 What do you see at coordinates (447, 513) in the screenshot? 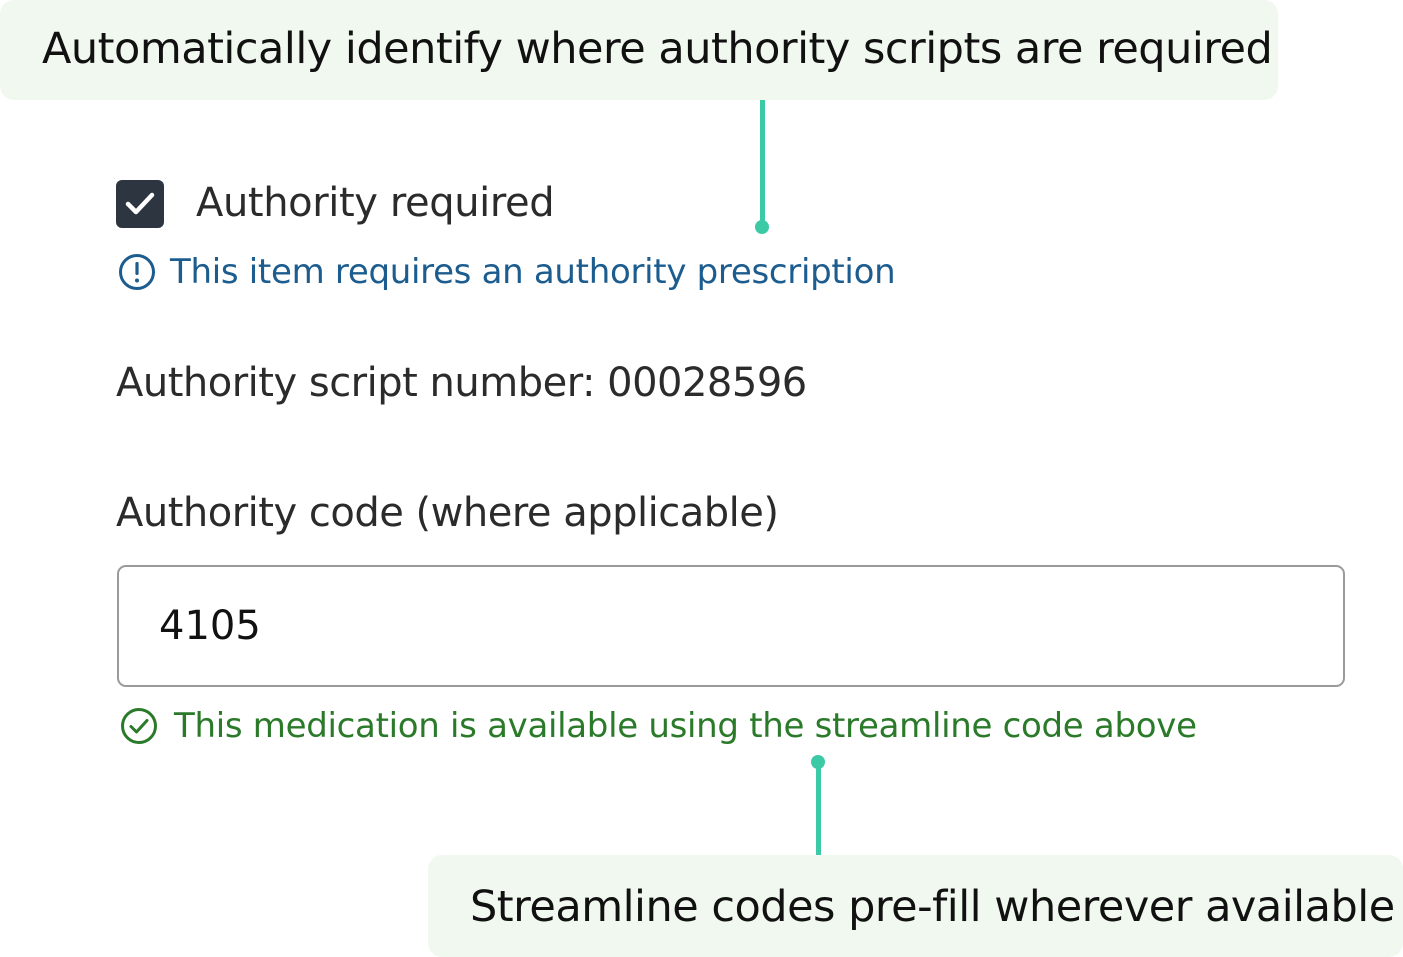
I see `authority-code-label: Authority code (where applicable)` at bounding box center [447, 513].